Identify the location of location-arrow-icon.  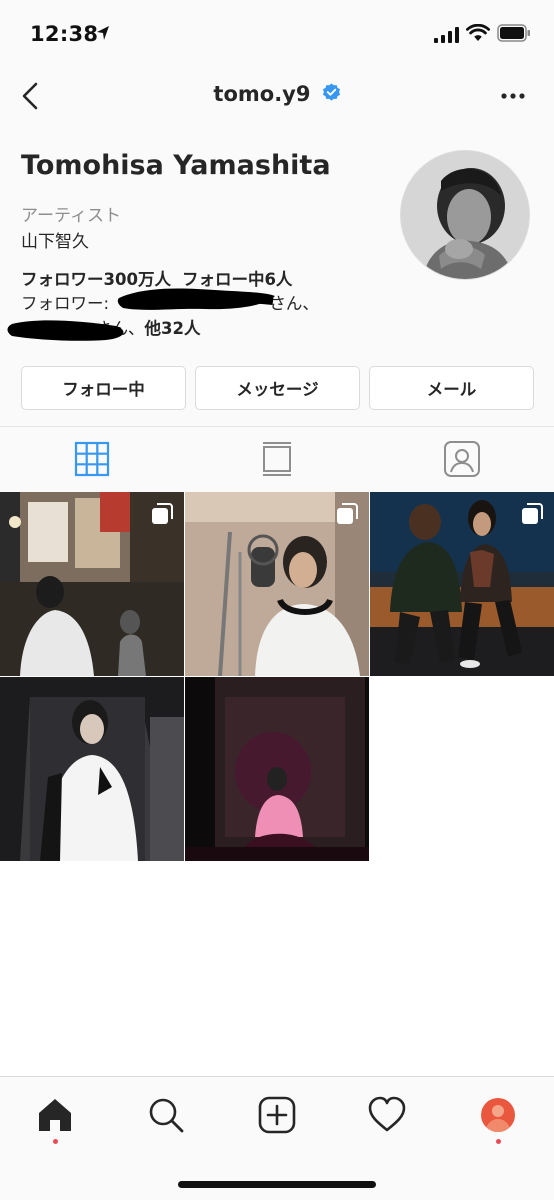
(103, 33).